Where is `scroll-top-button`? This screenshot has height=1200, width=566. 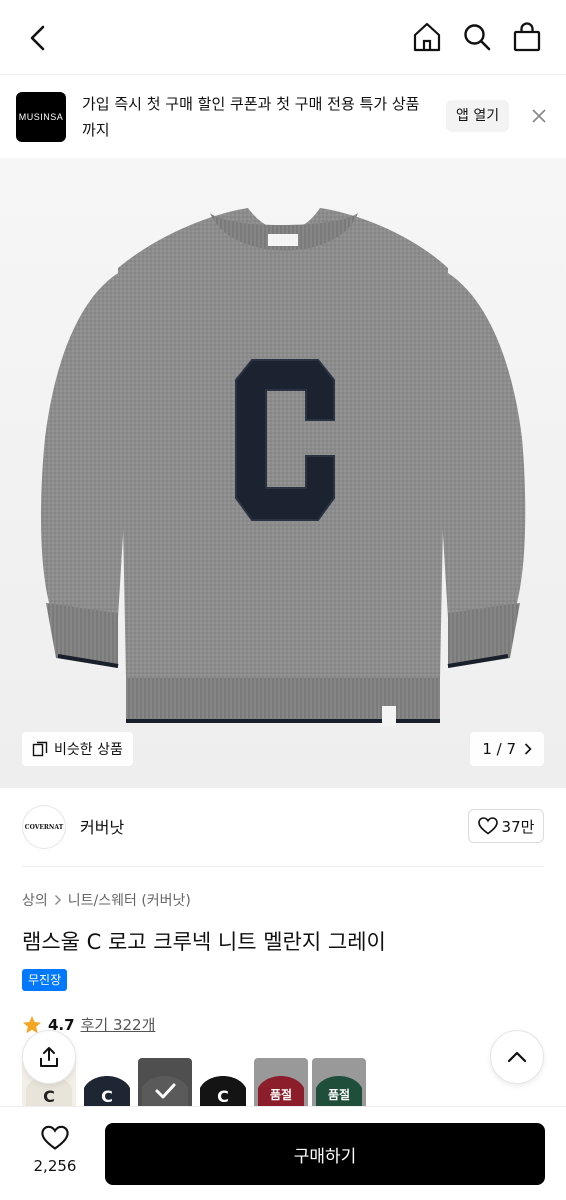 scroll-top-button is located at coordinates (517, 1057).